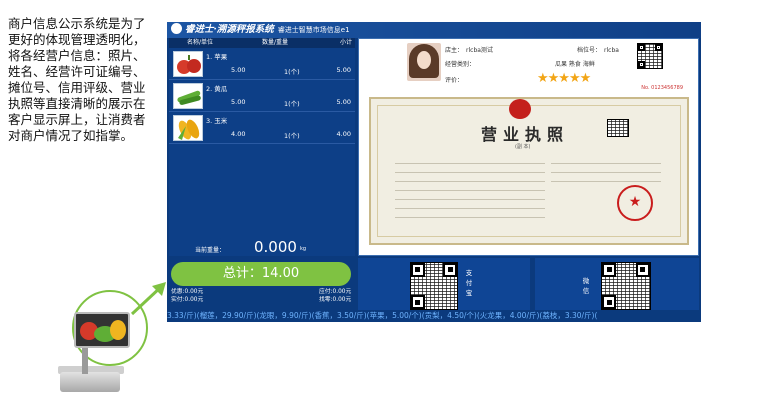  Describe the element at coordinates (469, 283) in the screenshot. I see `alipay-label: 支付宝` at that location.